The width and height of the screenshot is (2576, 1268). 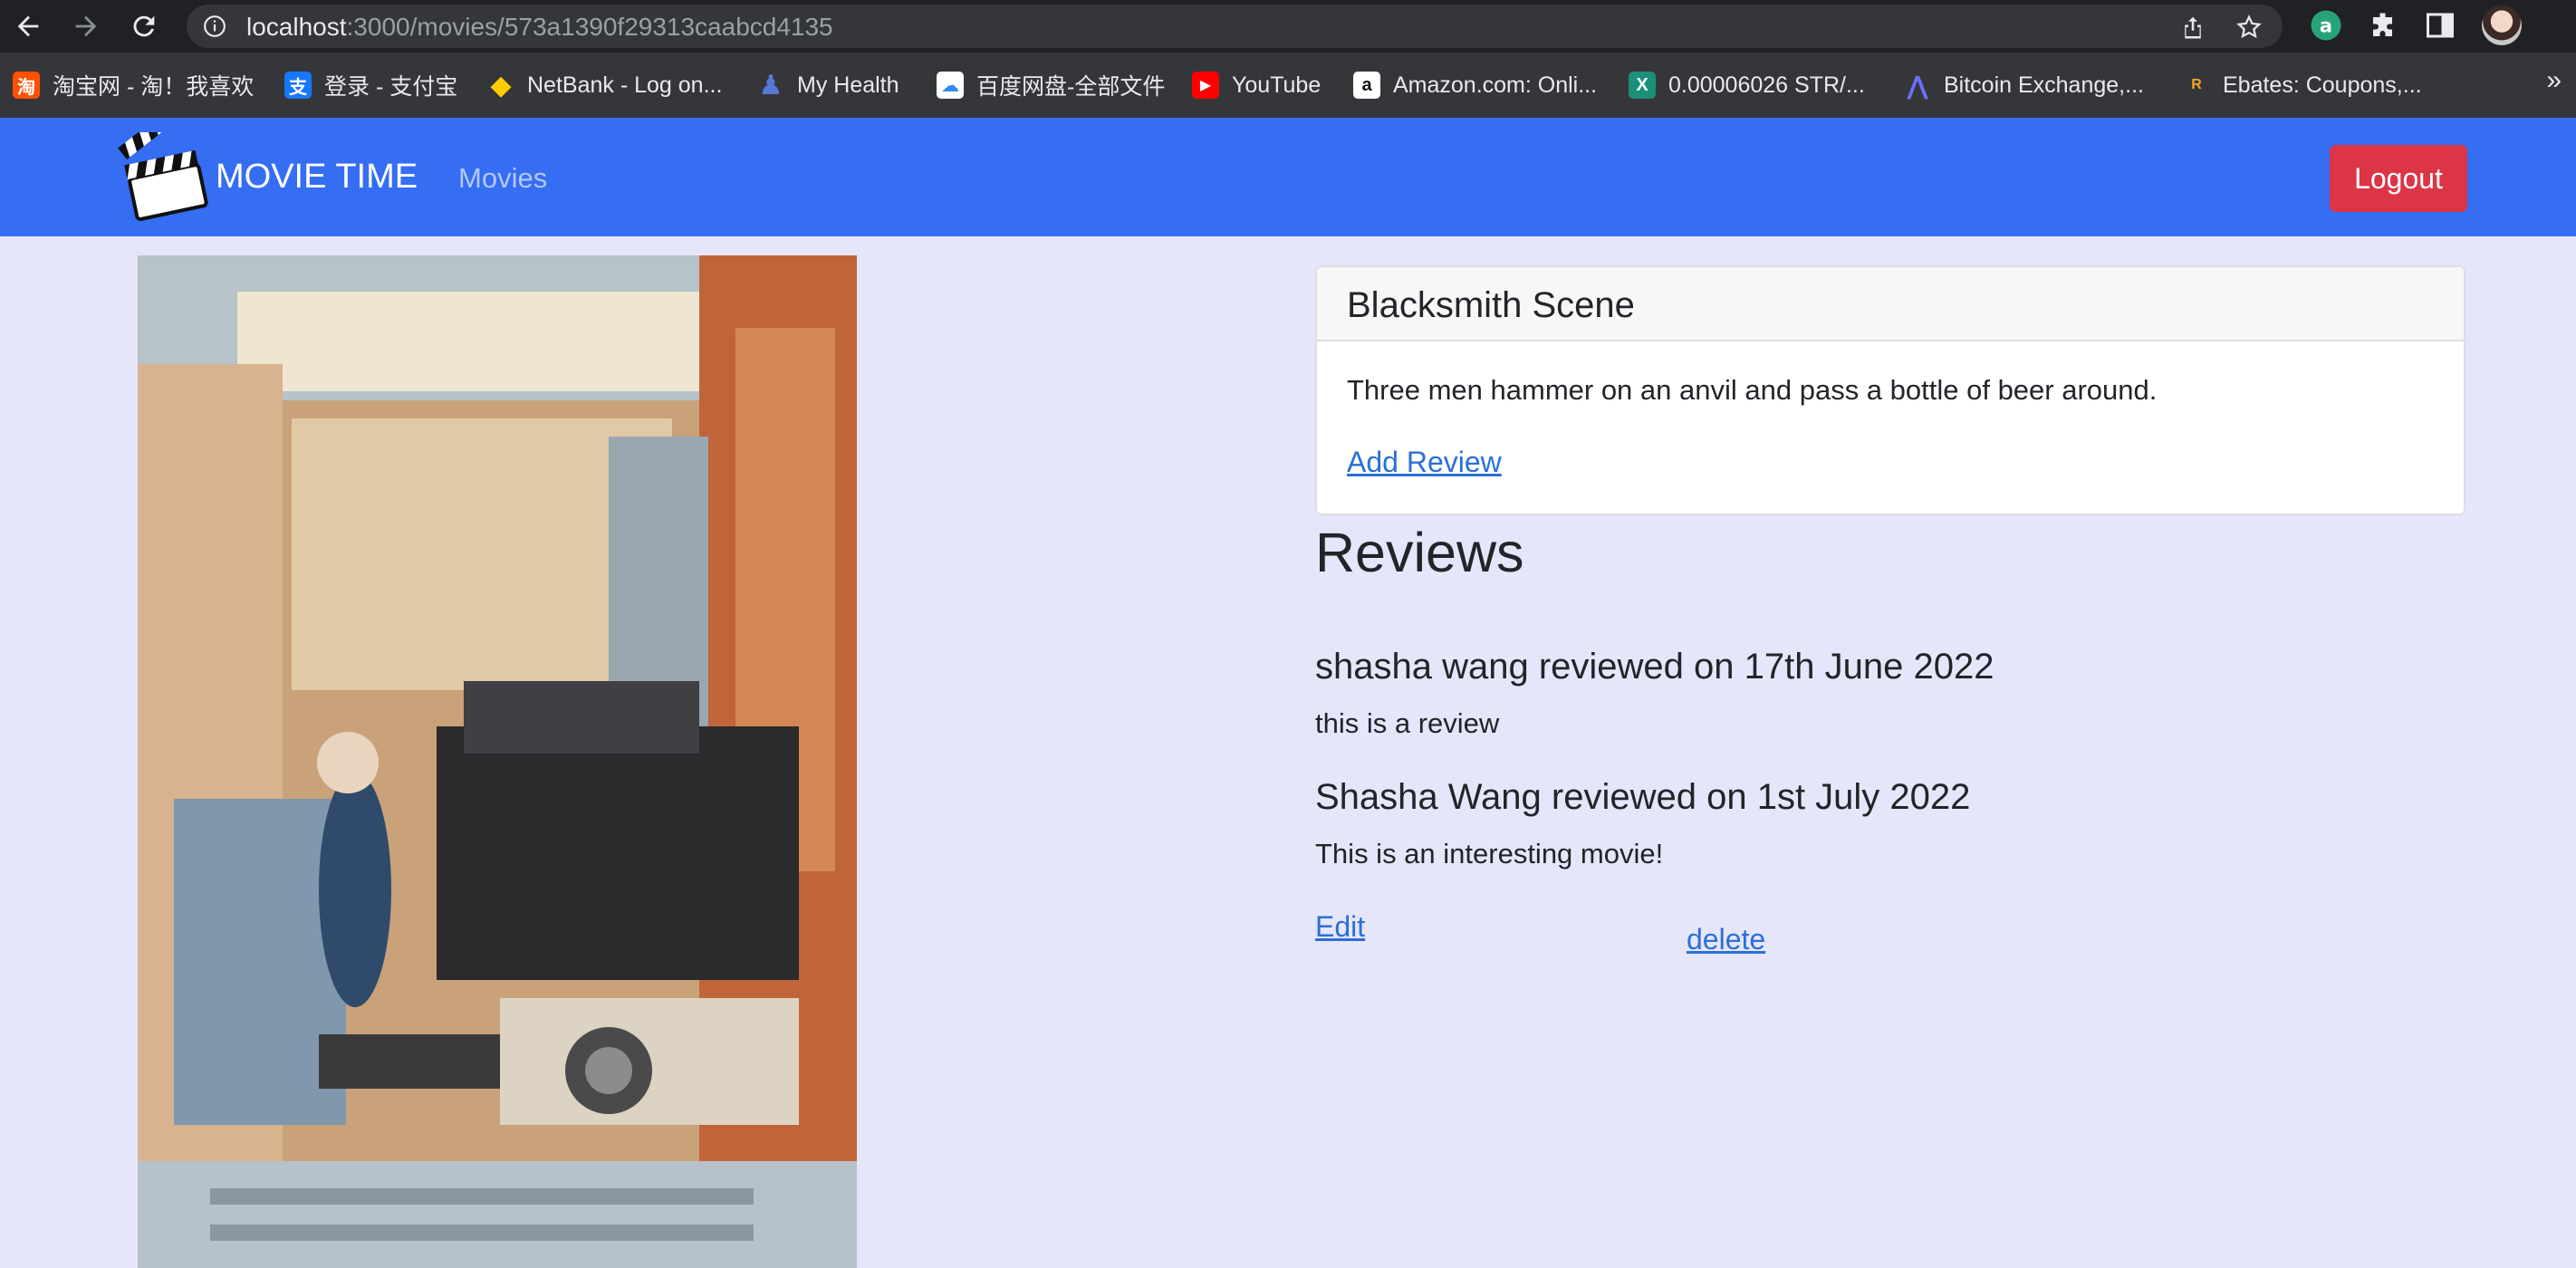 I want to click on app-navbar: MOVIE TIME Movies Logout, so click(x=1288, y=177).